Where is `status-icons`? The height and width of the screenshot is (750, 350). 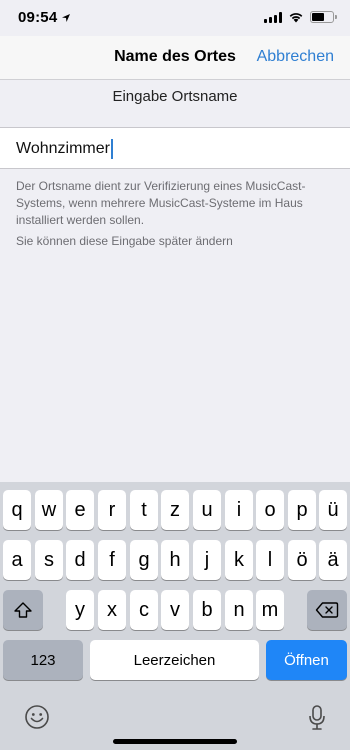 status-icons is located at coordinates (300, 17).